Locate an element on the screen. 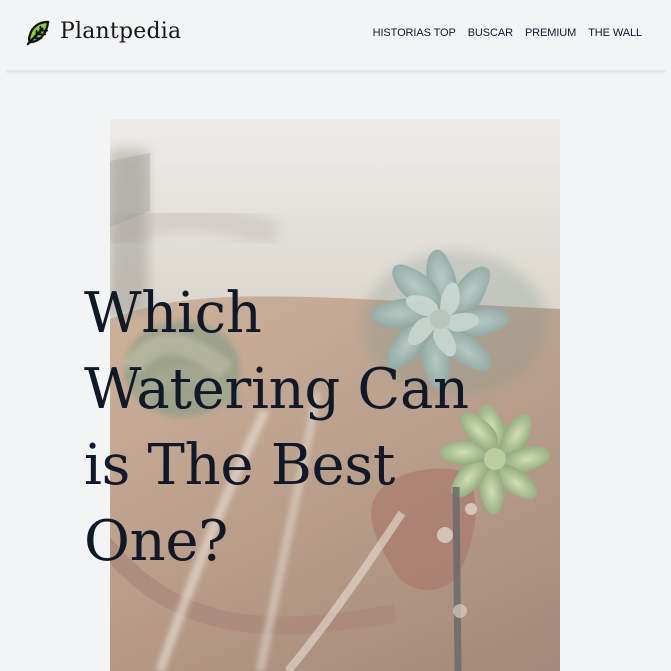  nav-historias-top-link: HISTORIAS TOP is located at coordinates (414, 33).